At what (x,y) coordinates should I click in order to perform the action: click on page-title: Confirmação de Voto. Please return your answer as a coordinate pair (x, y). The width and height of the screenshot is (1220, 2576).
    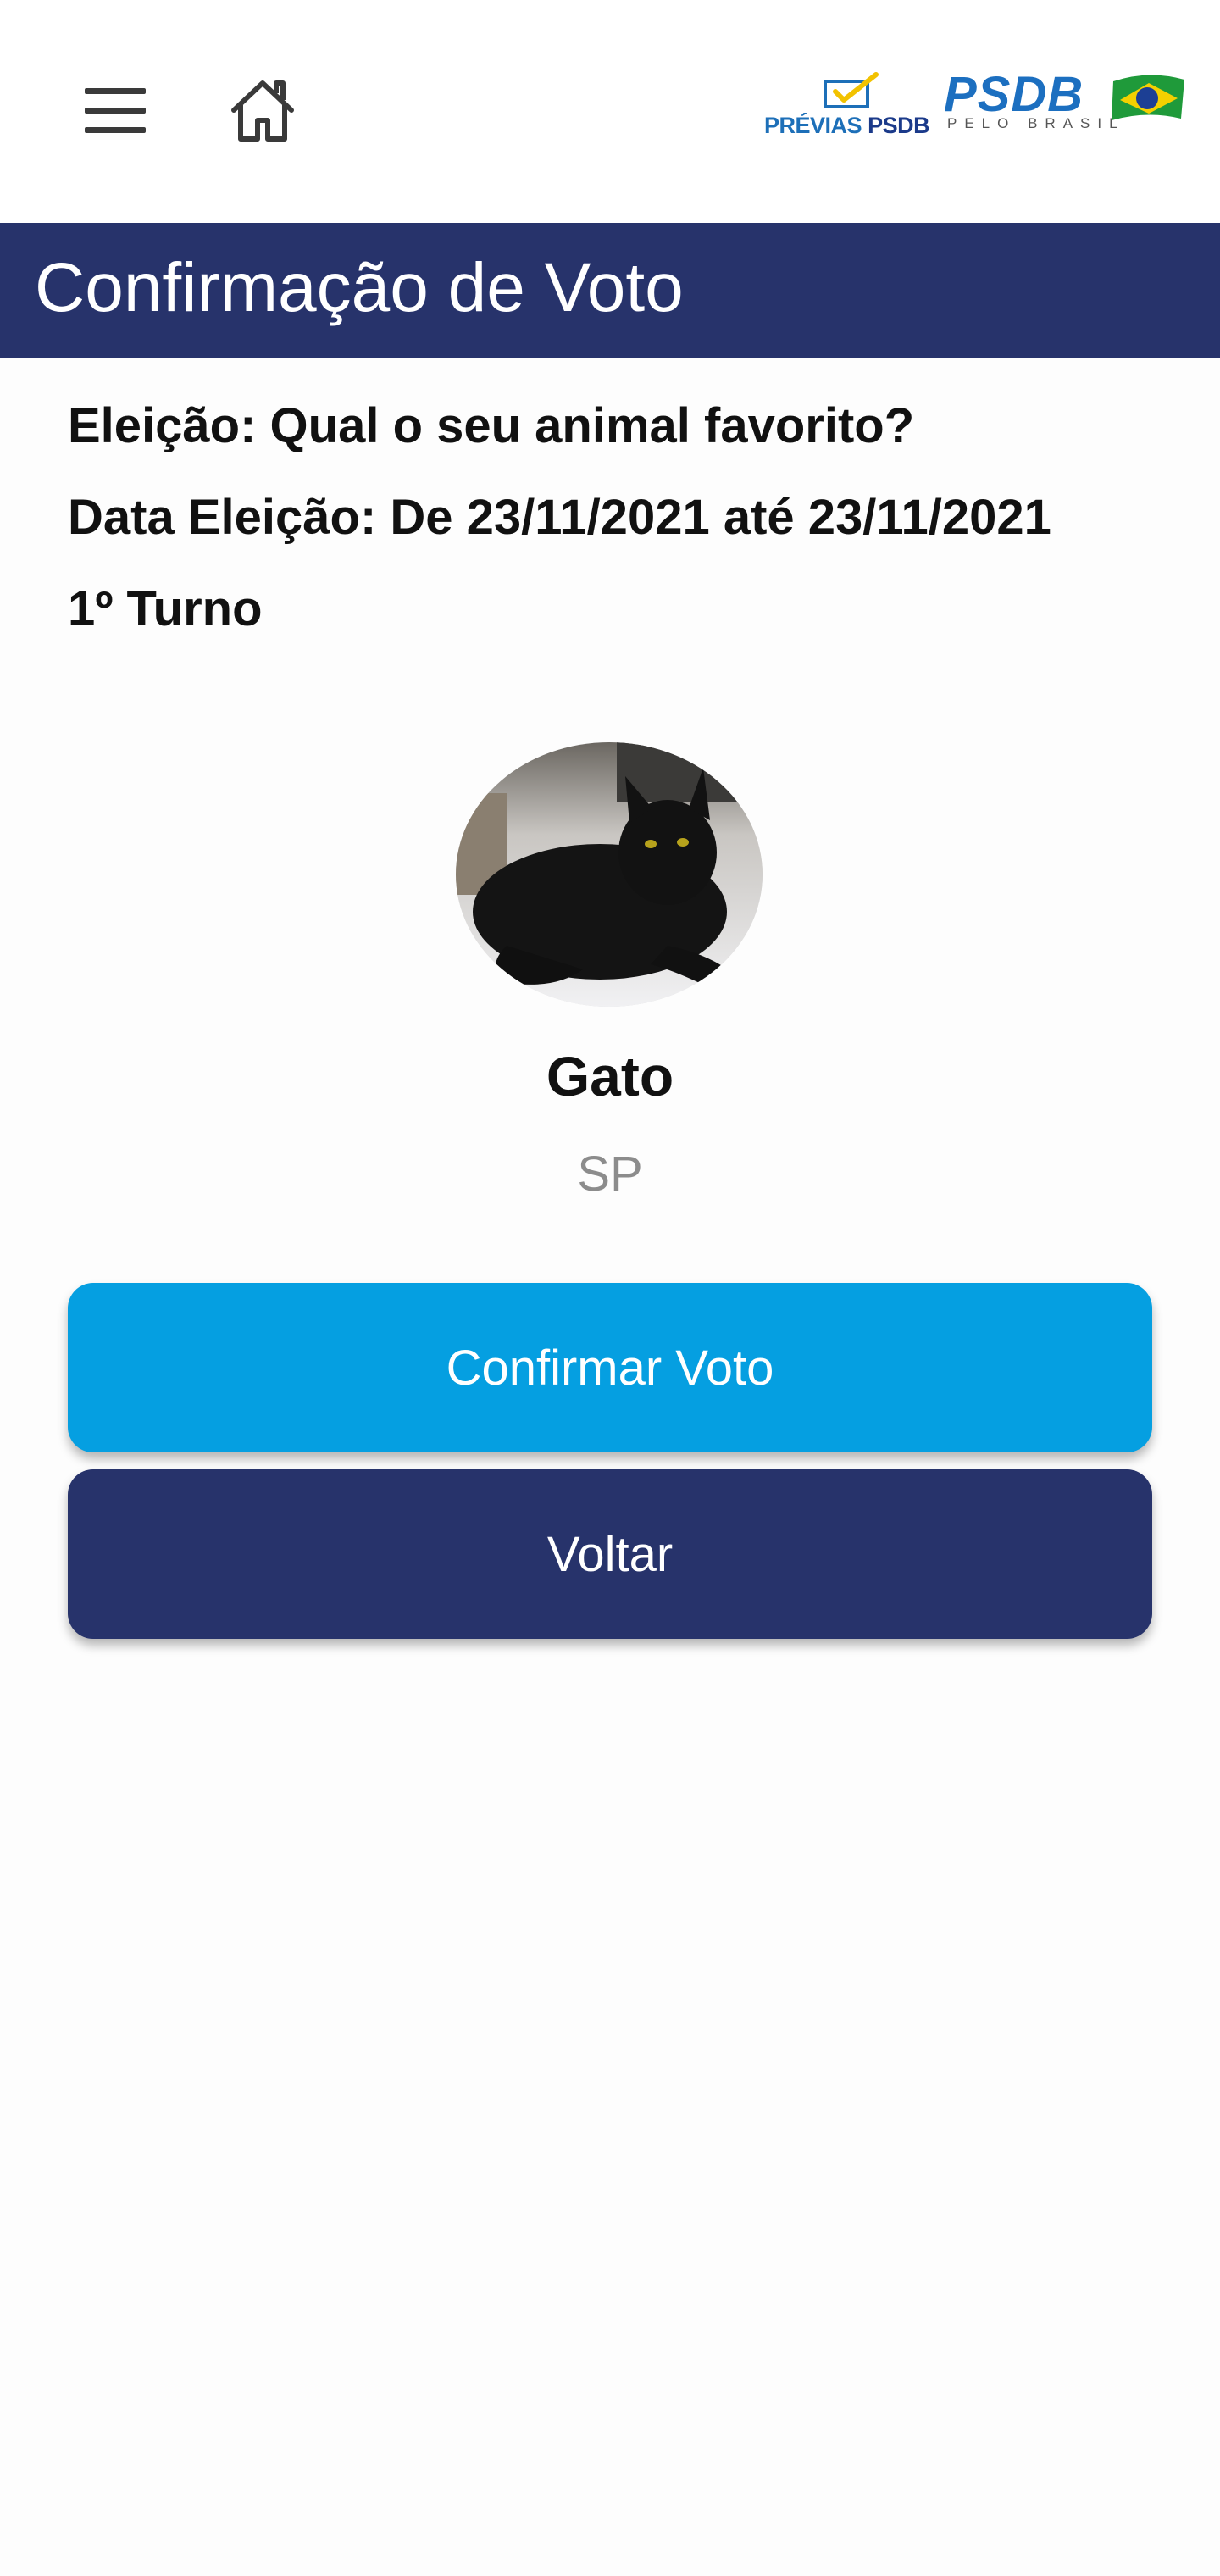
    Looking at the image, I should click on (359, 287).